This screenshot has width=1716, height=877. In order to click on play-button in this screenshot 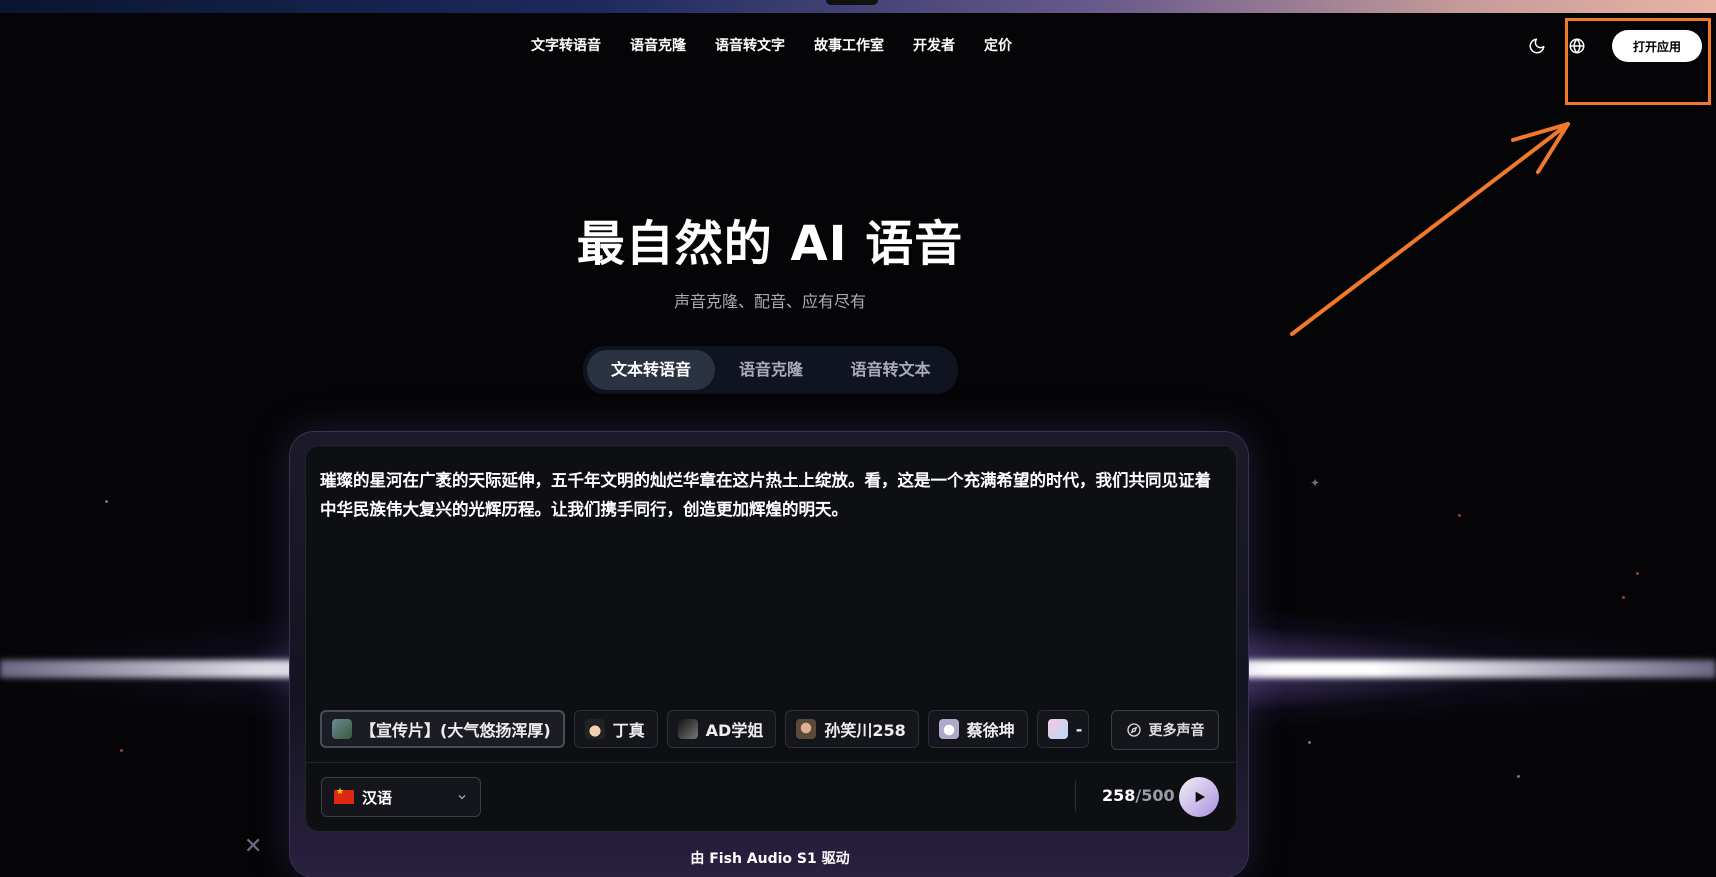, I will do `click(1199, 797)`.